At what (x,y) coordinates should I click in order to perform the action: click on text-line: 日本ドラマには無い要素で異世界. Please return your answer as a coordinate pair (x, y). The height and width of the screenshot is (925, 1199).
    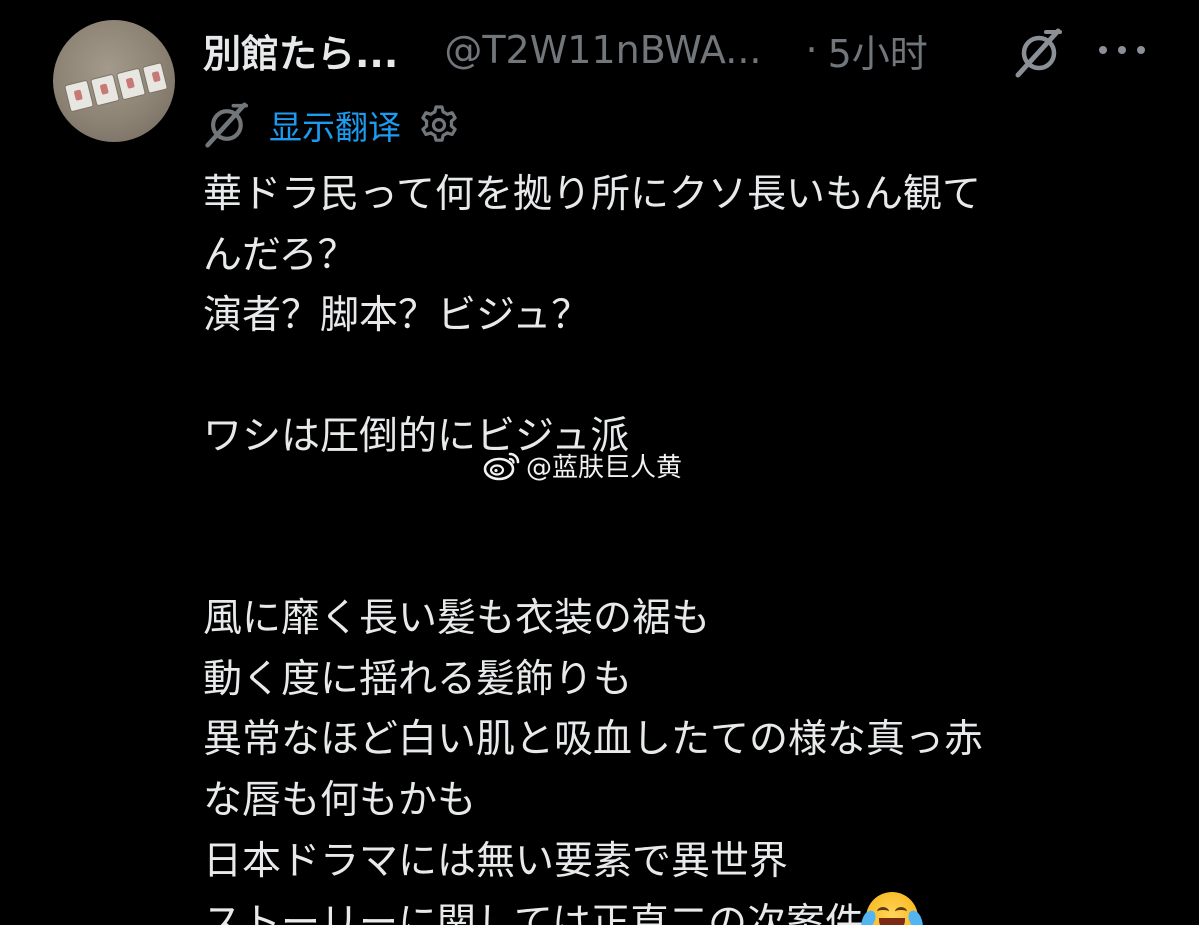
    Looking at the image, I should click on (496, 861).